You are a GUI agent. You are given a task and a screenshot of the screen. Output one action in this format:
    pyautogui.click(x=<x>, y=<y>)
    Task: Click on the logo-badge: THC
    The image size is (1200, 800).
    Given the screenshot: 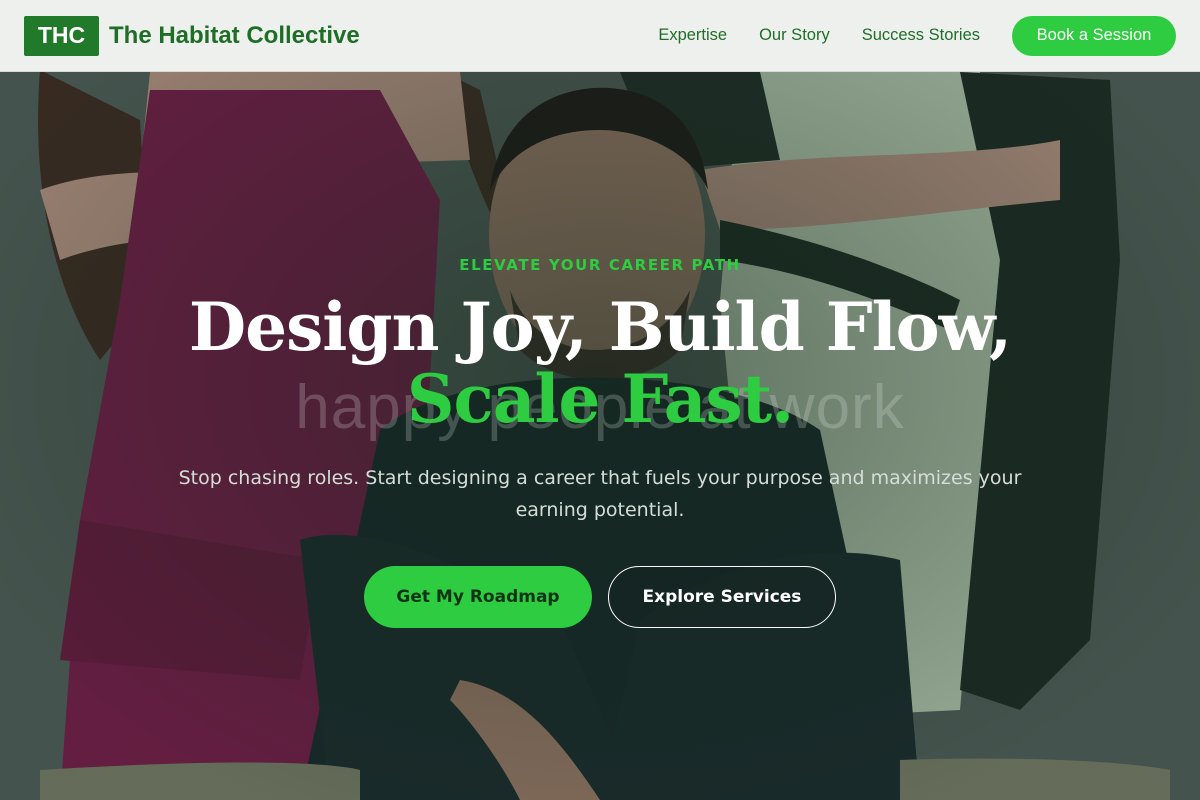 What is the action you would take?
    pyautogui.click(x=61, y=35)
    